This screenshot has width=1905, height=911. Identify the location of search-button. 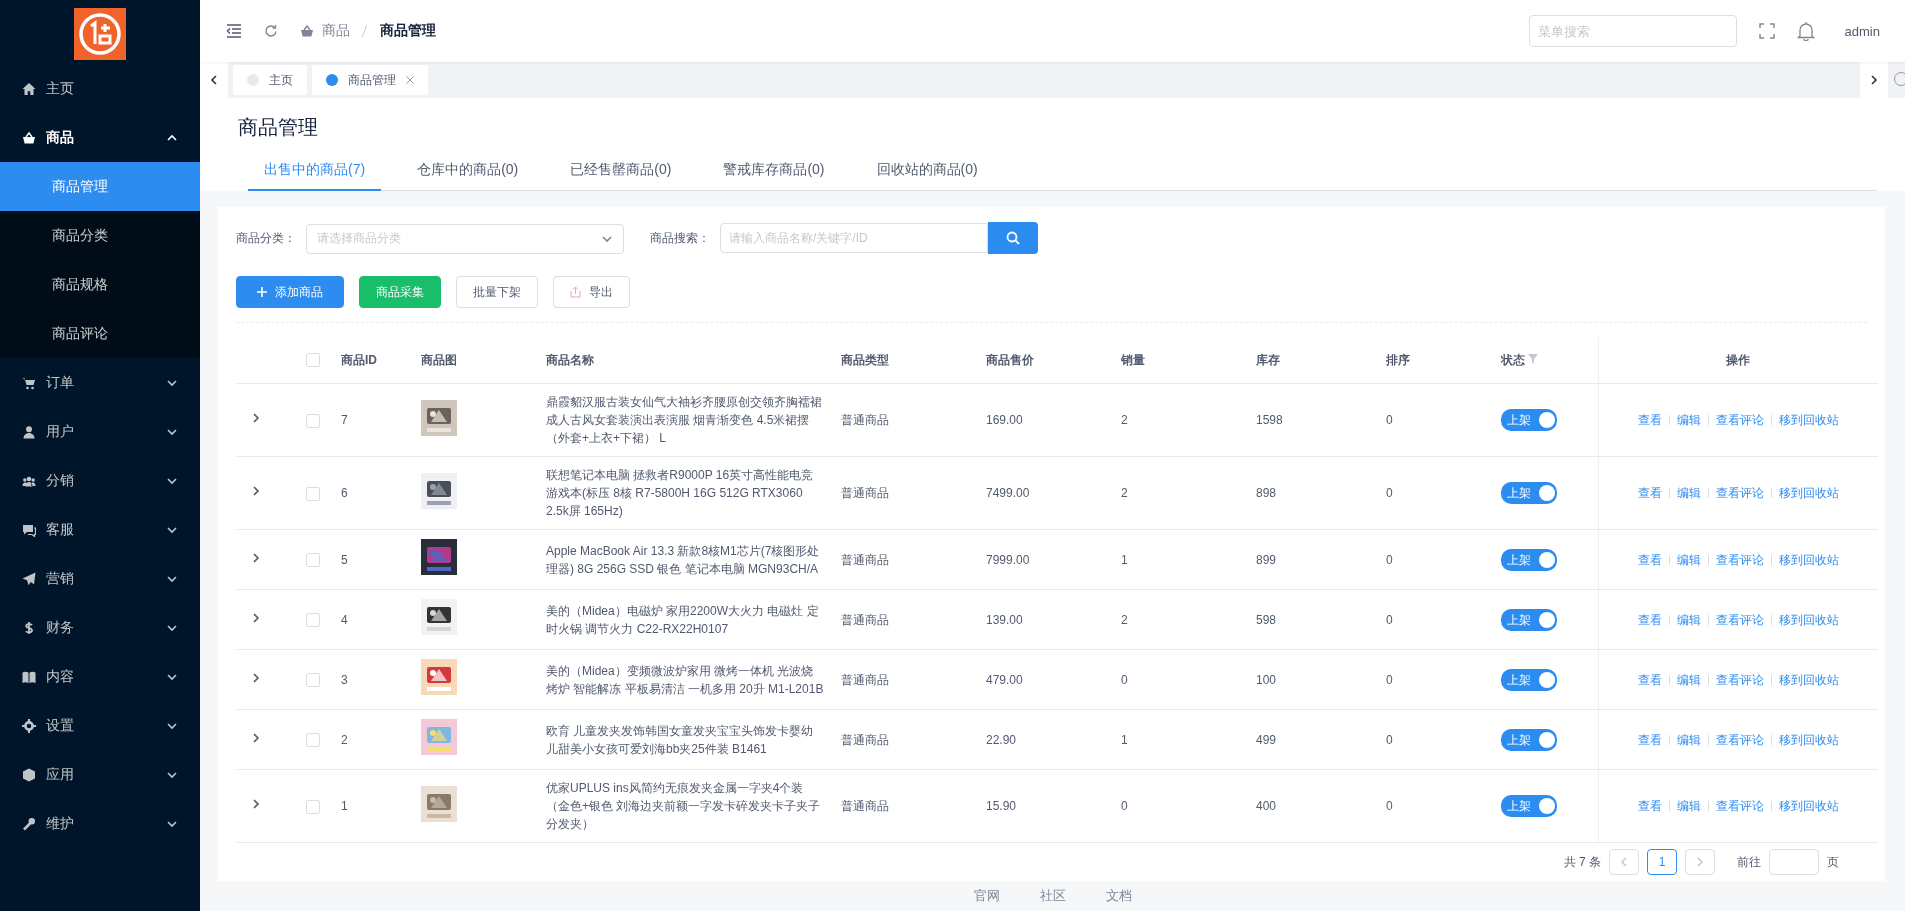
(1013, 238).